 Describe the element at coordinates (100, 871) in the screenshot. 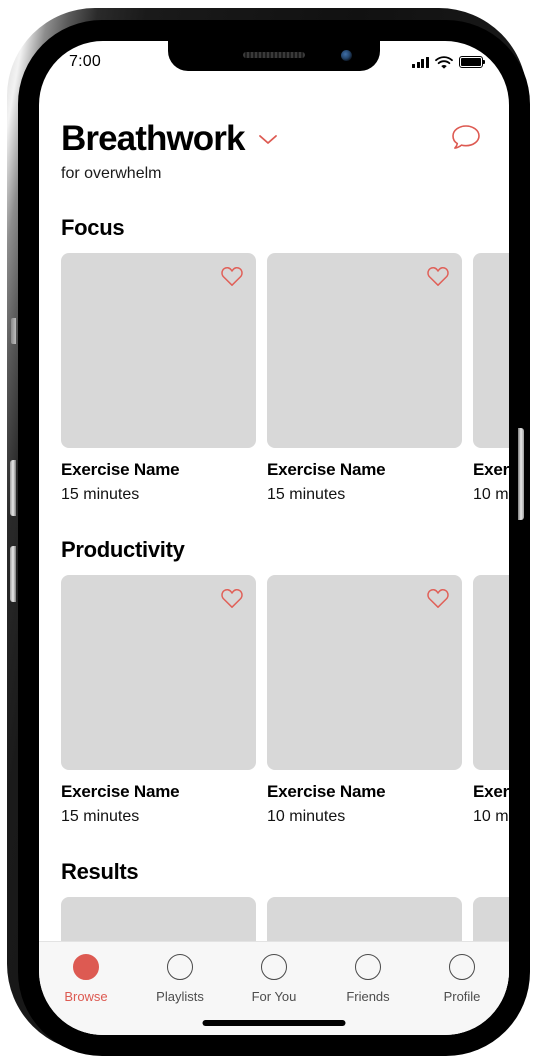

I see `section-title: Results` at that location.